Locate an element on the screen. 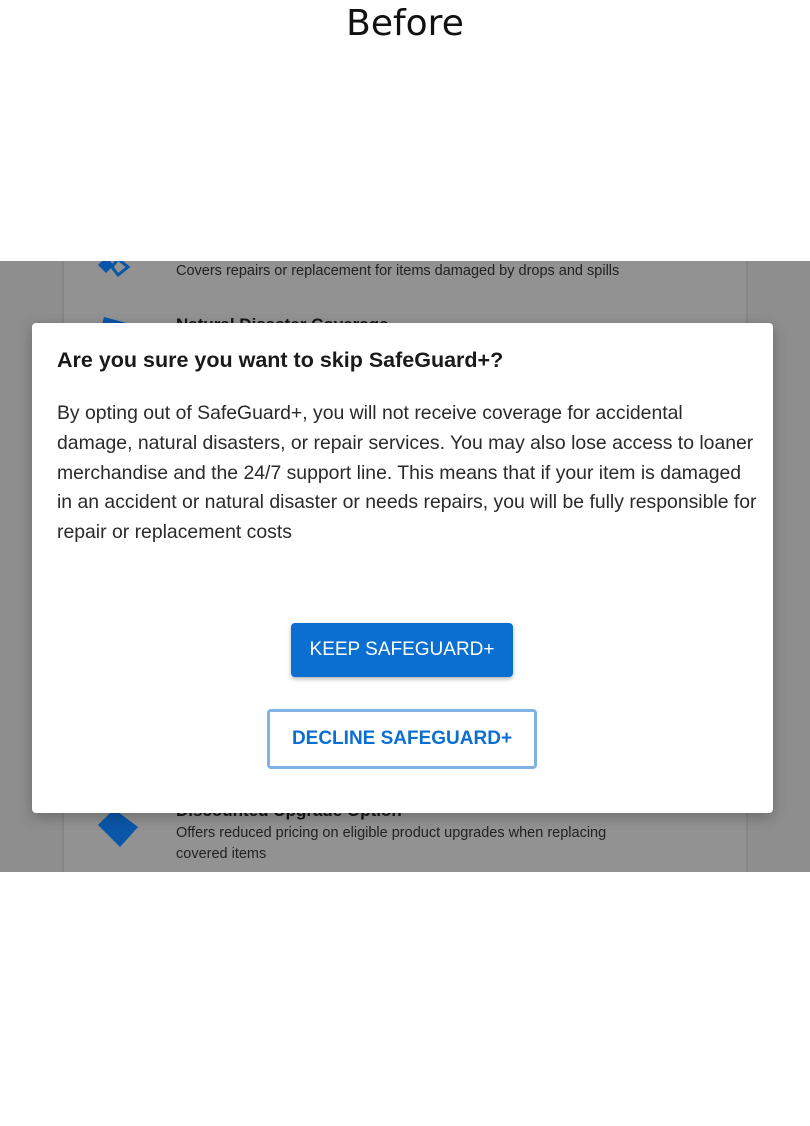 Image resolution: width=810 pixels, height=1126 pixels. keep-safeguard-button: KEEP SAFEGUARD+ is located at coordinates (402, 650).